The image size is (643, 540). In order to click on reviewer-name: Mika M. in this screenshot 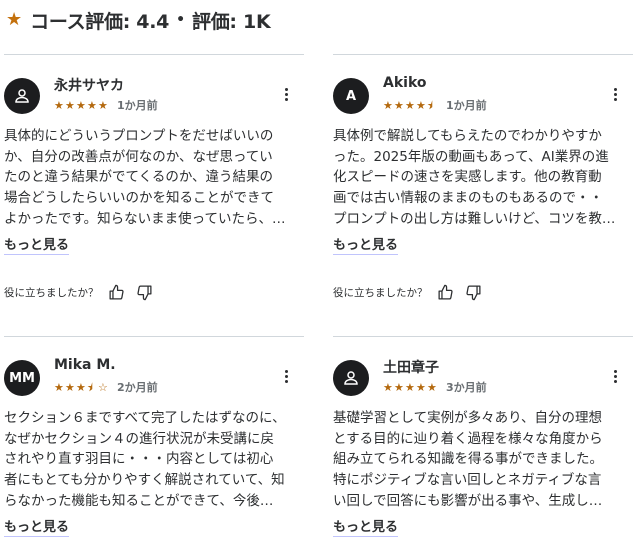, I will do `click(85, 365)`.